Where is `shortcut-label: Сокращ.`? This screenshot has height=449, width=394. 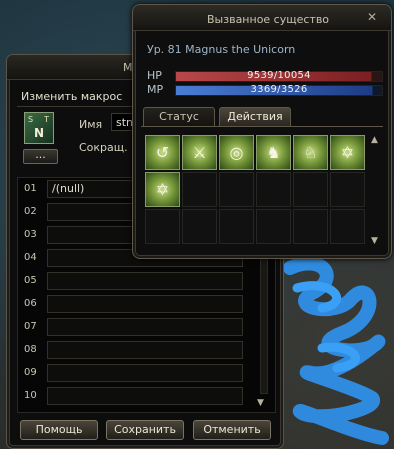
shortcut-label: Сокращ. is located at coordinates (103, 147).